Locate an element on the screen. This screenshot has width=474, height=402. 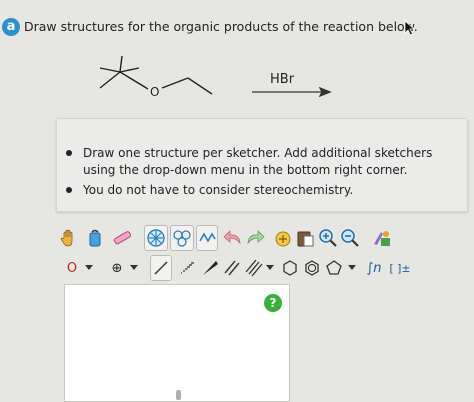
redo-button is located at coordinates (255, 238).